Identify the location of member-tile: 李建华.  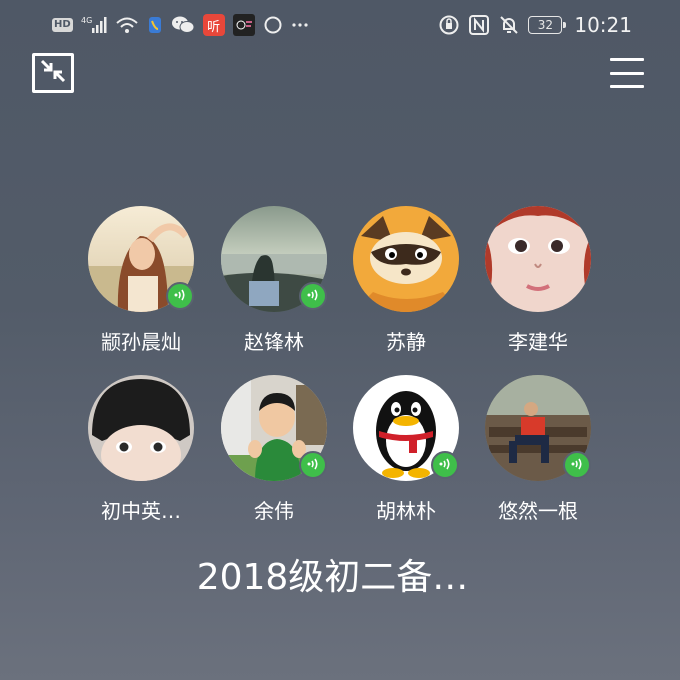
(538, 280).